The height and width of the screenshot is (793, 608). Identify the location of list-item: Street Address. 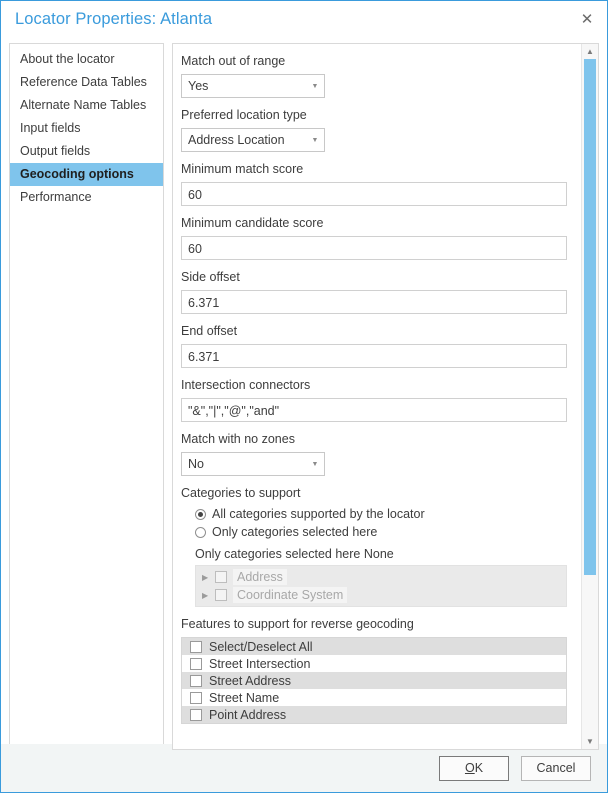
(374, 680).